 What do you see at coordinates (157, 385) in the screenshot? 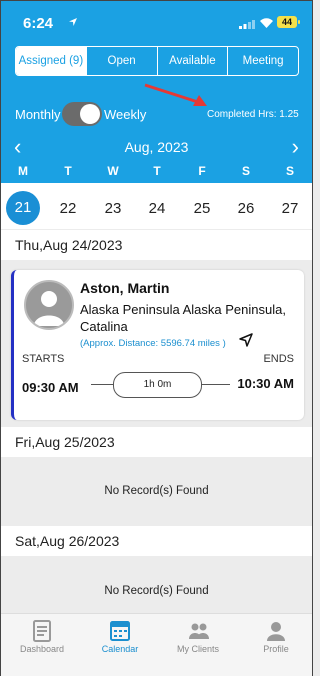
I see `duration-pill: 1h 0m` at bounding box center [157, 385].